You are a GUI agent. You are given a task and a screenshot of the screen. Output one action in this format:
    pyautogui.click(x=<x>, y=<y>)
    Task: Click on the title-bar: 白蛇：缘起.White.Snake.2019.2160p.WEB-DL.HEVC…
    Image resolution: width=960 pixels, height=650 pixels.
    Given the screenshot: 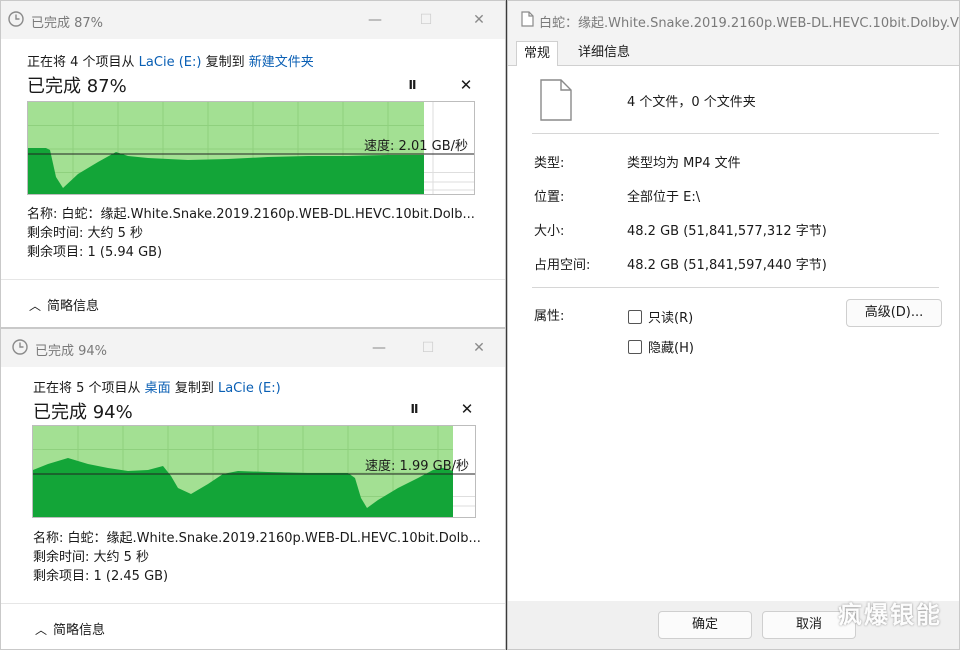 What is the action you would take?
    pyautogui.click(x=733, y=20)
    